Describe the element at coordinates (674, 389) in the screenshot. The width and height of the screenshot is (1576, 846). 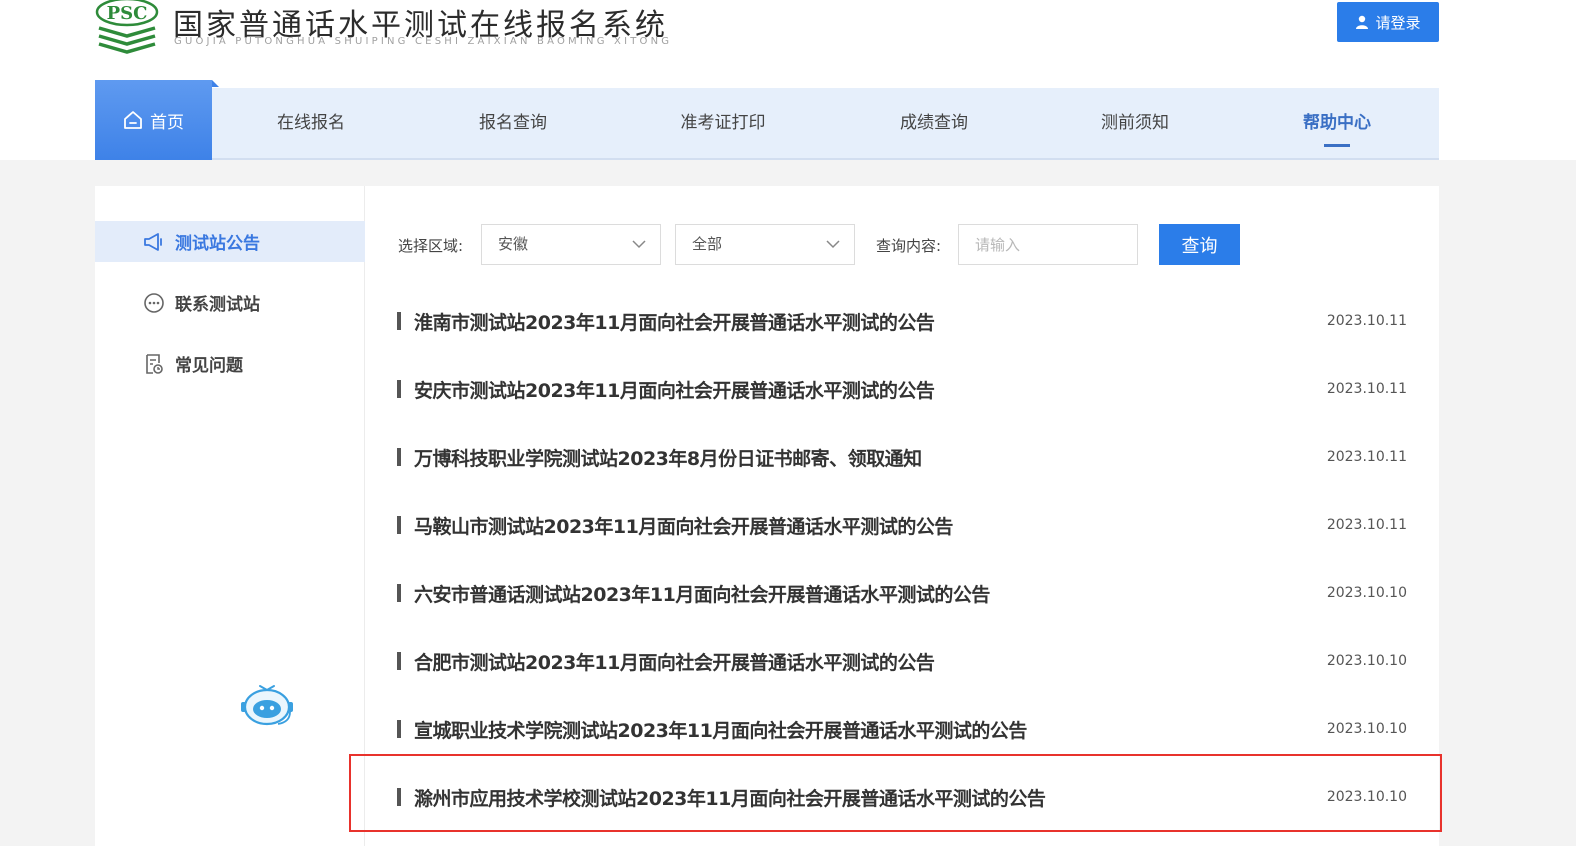
I see `announcement-title: 安庆市测试站2023年11月面向社会开展普通话水平测试的公告` at that location.